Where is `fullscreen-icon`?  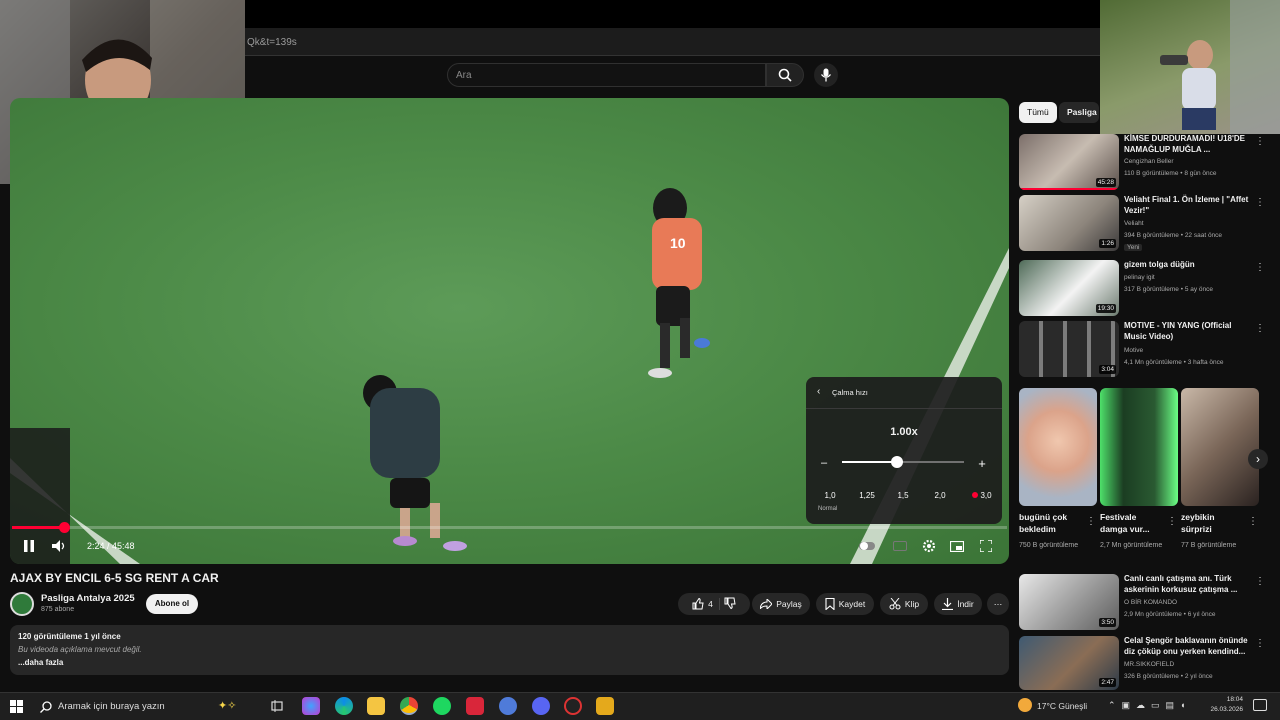
fullscreen-icon is located at coordinates (986, 546).